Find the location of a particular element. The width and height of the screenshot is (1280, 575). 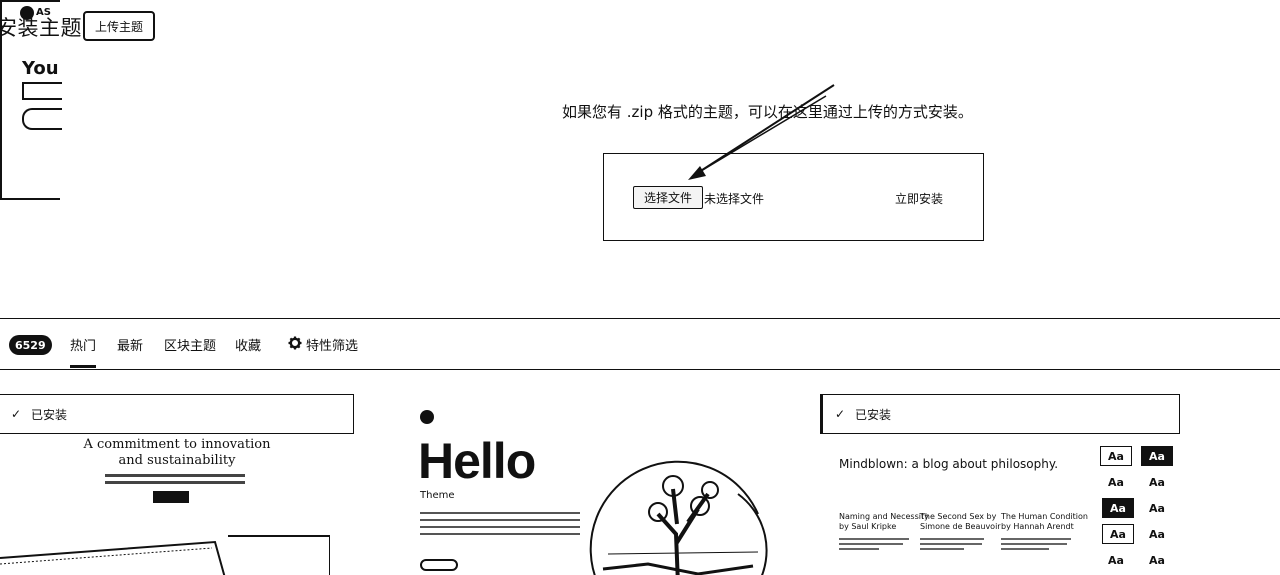

post-title: The Second Sex by is located at coordinates (958, 516).